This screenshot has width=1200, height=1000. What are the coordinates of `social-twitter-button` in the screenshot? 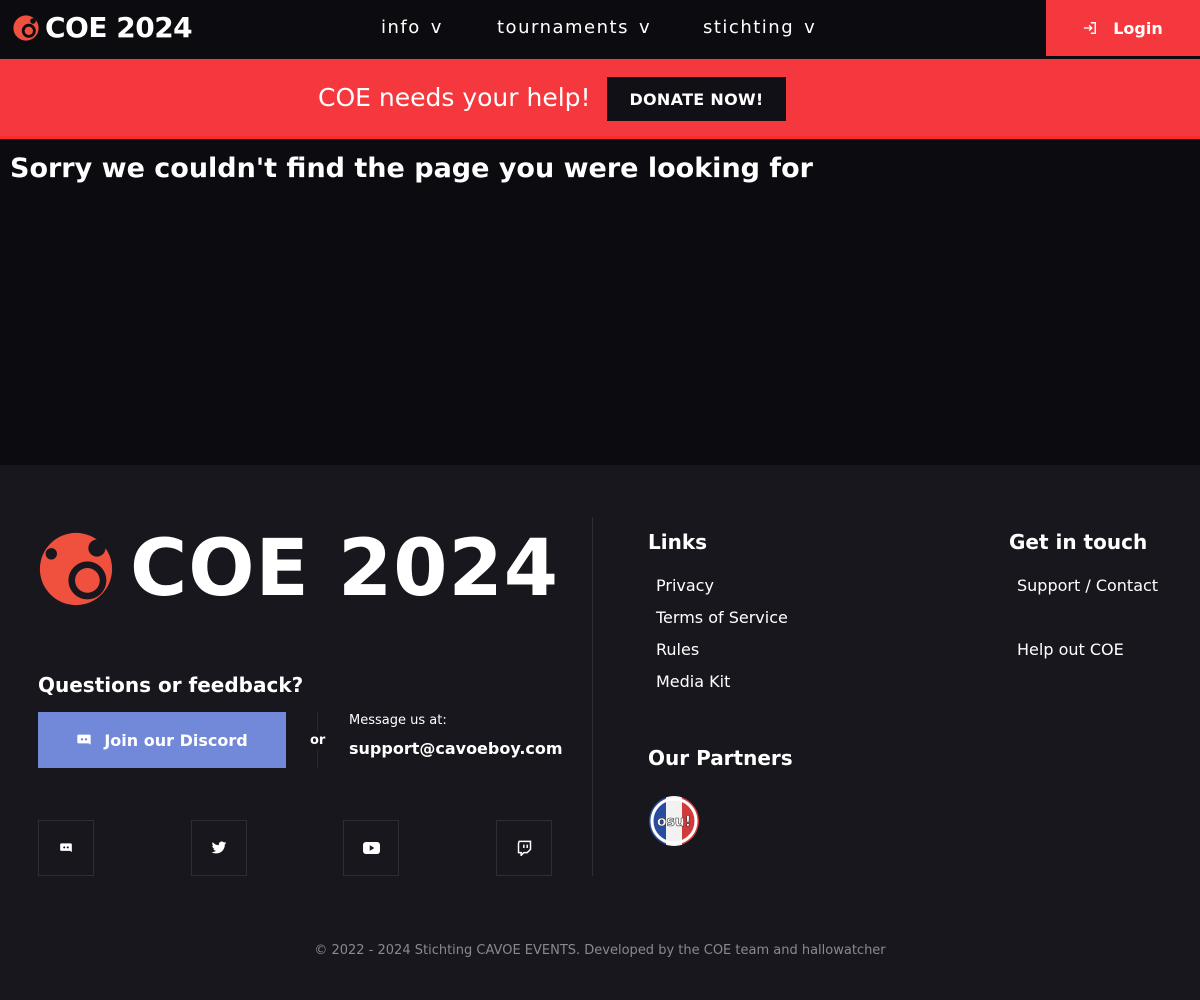 It's located at (219, 848).